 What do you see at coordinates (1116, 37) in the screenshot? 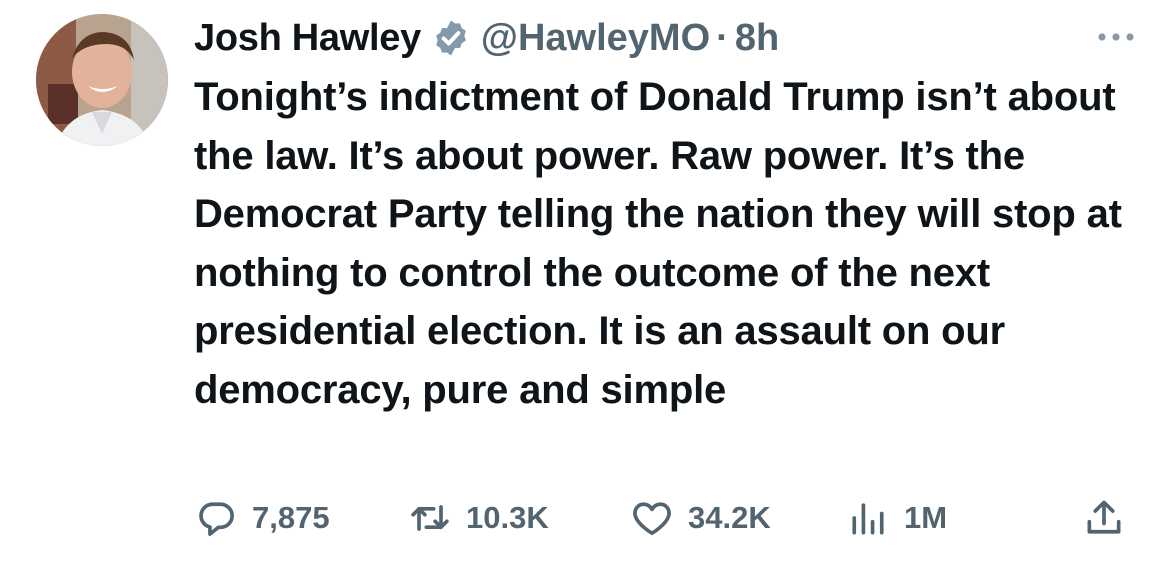
I see `more-options-icon` at bounding box center [1116, 37].